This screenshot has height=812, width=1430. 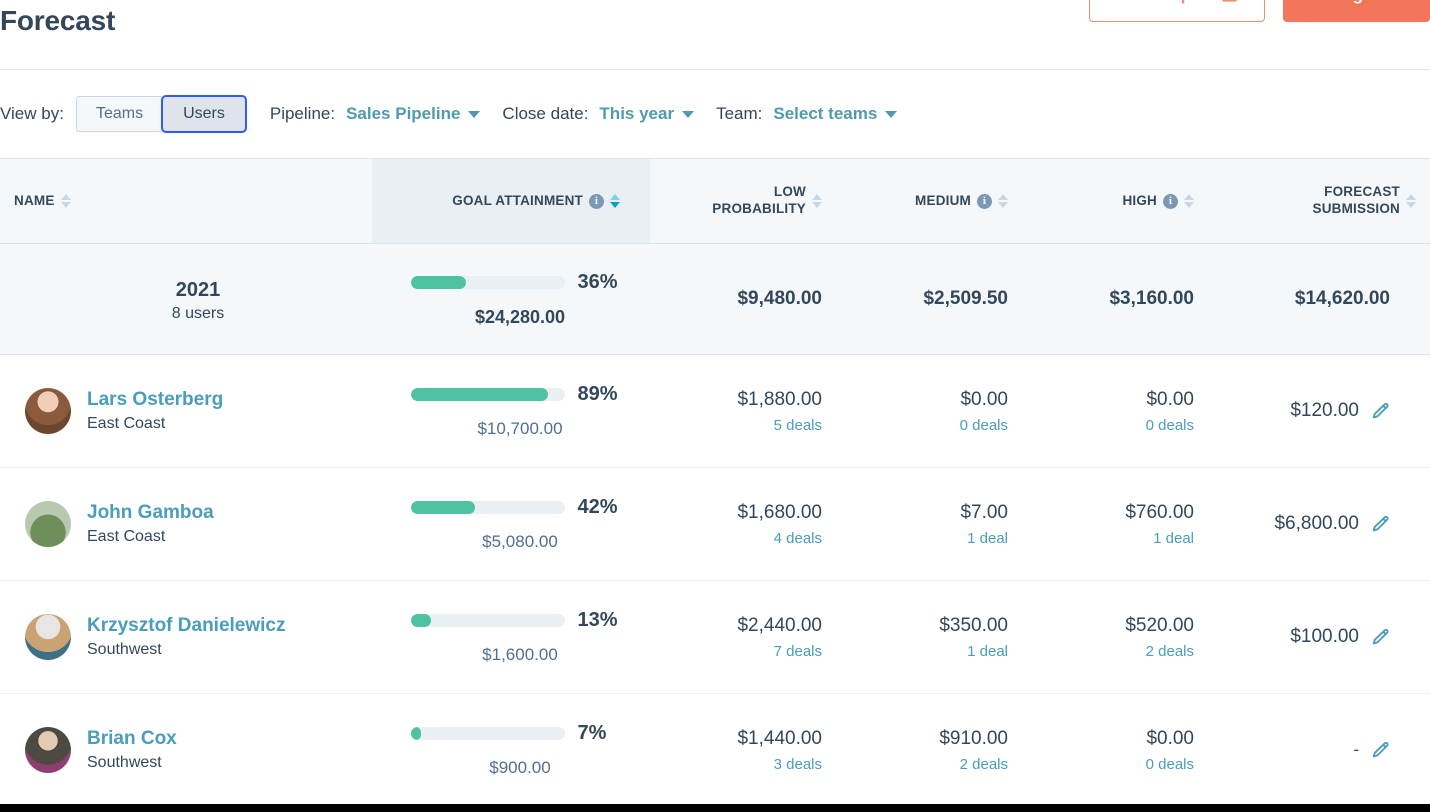 I want to click on row-forecast-cell: $100.00, so click(x=1319, y=637).